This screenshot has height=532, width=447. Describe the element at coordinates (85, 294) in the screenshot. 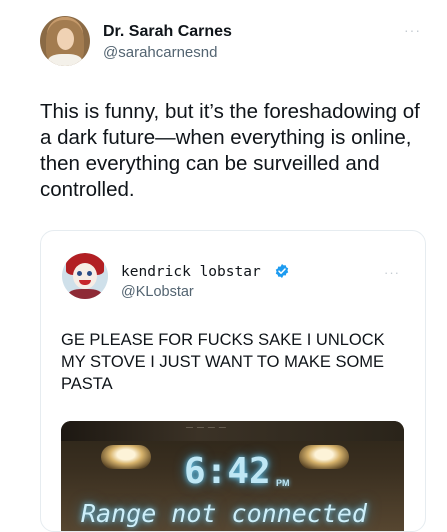

I see `avatar-coat` at that location.